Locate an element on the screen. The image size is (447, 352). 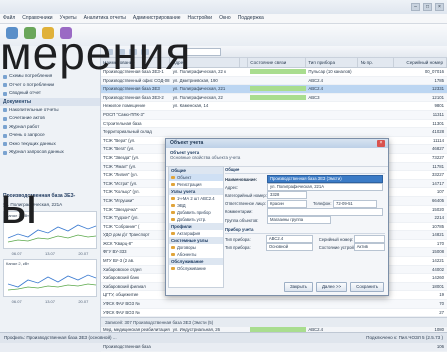
menu-accounting: Учреты is located at coordinates (68, 18).